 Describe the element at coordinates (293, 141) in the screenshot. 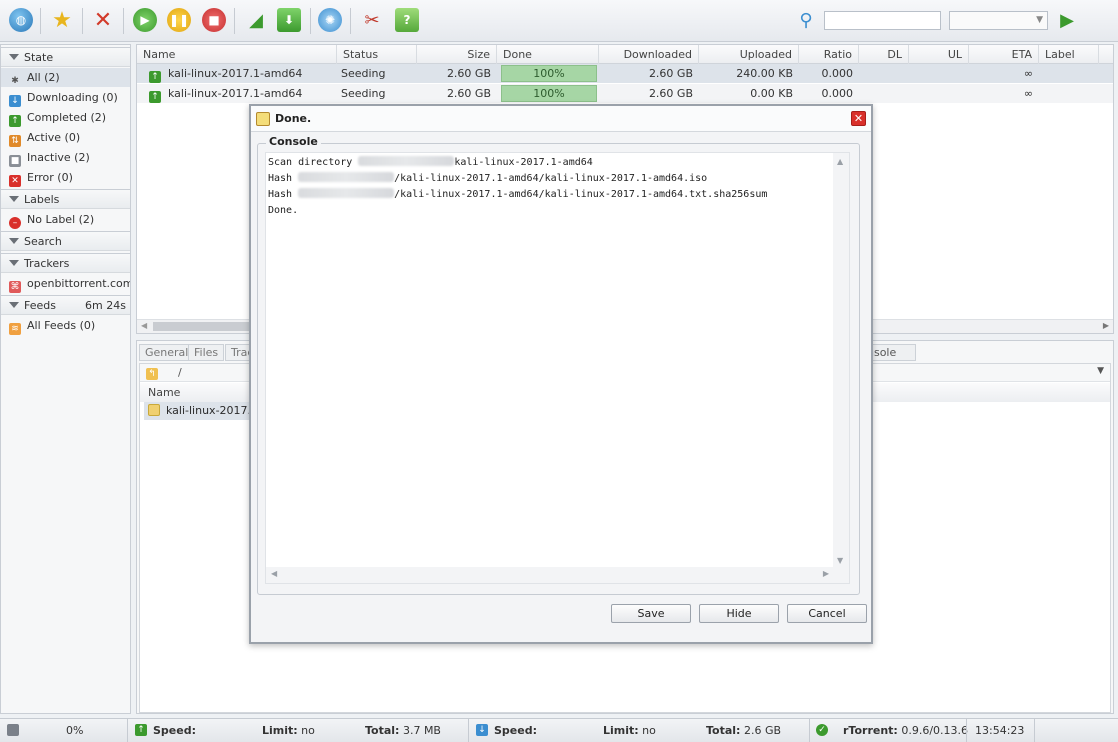

I see `console-legend: Console` at that location.